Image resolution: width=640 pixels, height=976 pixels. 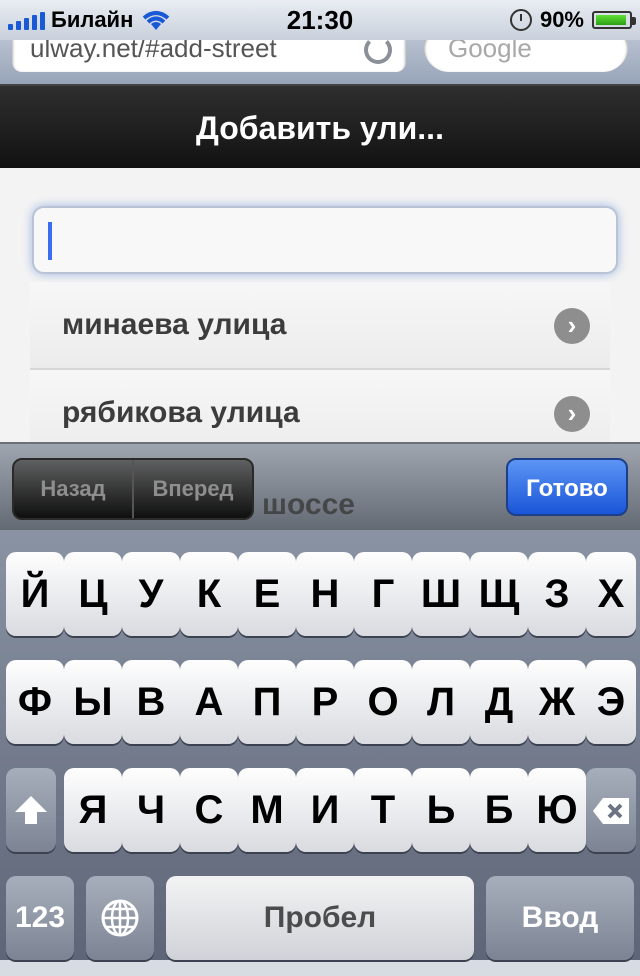 What do you see at coordinates (325, 810) in the screenshot?
I see `key: И` at bounding box center [325, 810].